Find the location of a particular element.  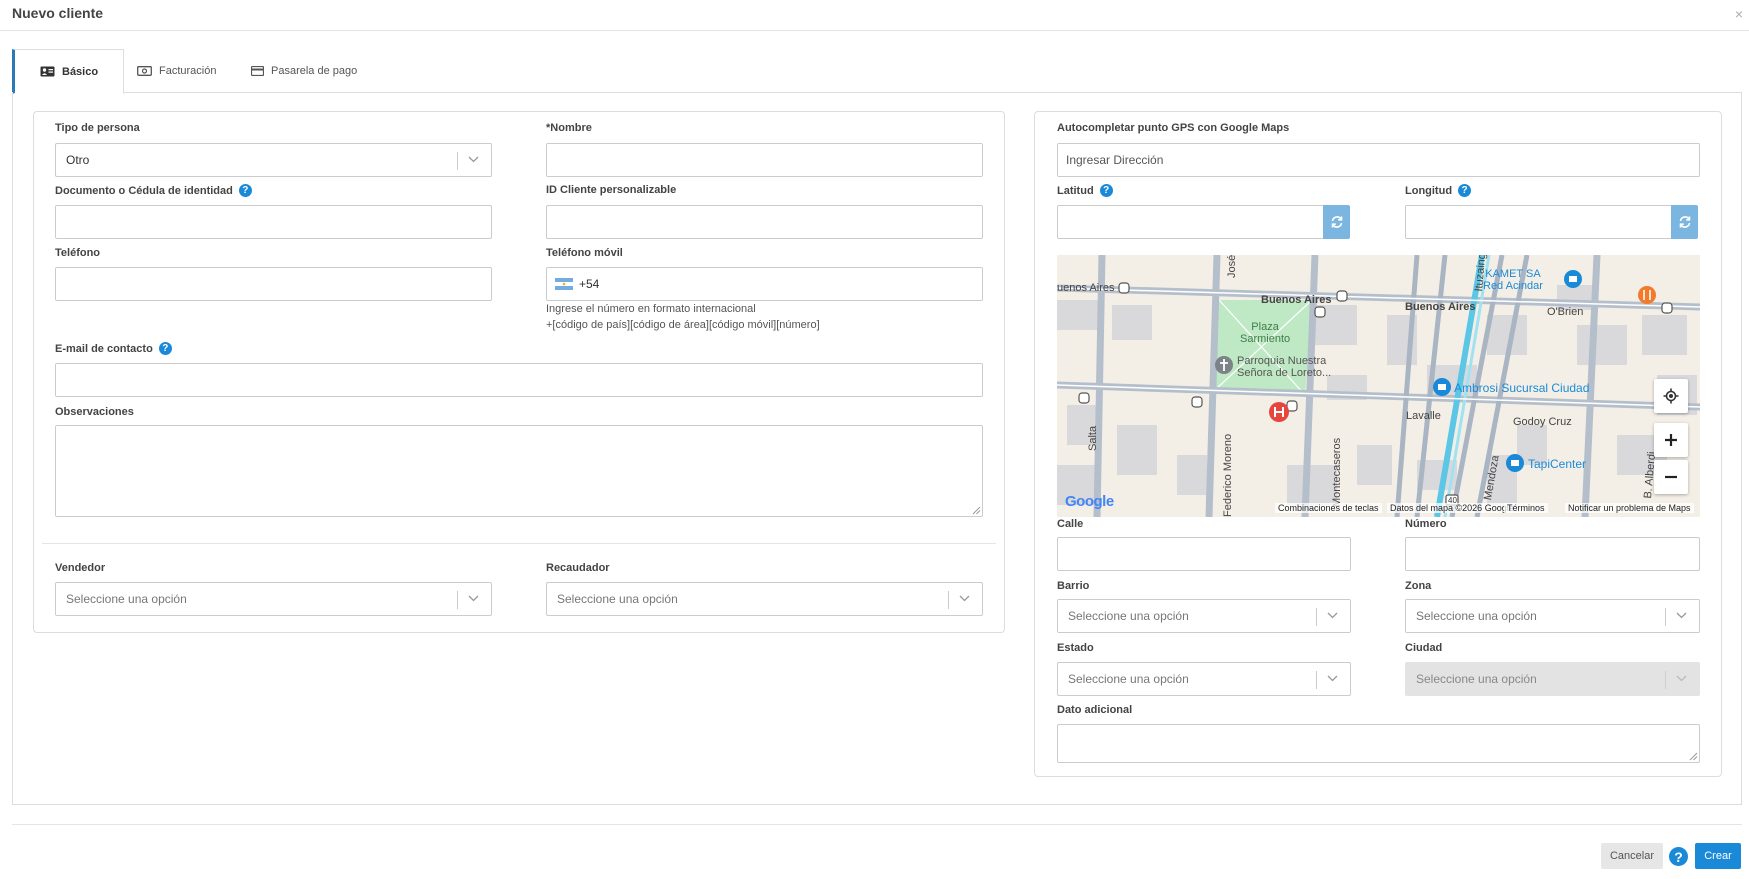

minus-icon is located at coordinates (1671, 477).